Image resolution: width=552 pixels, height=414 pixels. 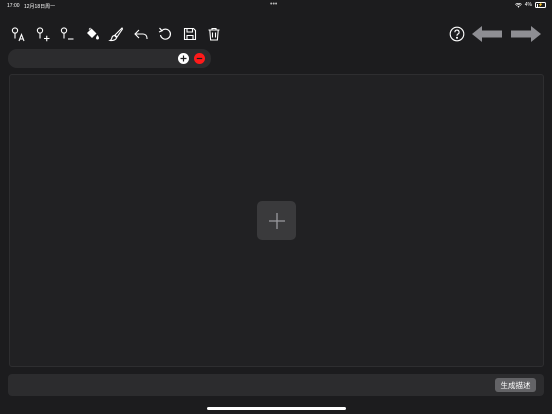 What do you see at coordinates (515, 385) in the screenshot?
I see `generate-description-button: 生成描述` at bounding box center [515, 385].